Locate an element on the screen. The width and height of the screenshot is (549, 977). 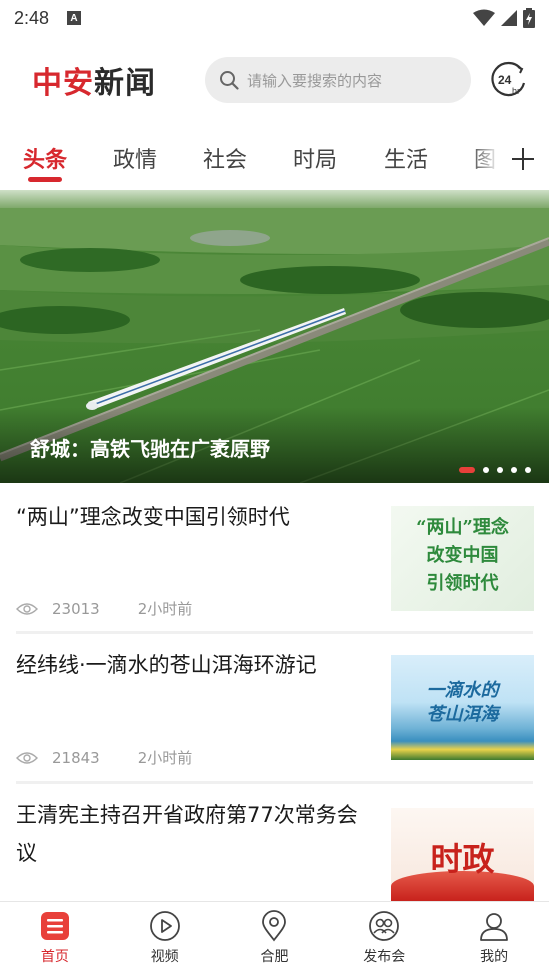
tab-life: 生活 is located at coordinates (406, 158).